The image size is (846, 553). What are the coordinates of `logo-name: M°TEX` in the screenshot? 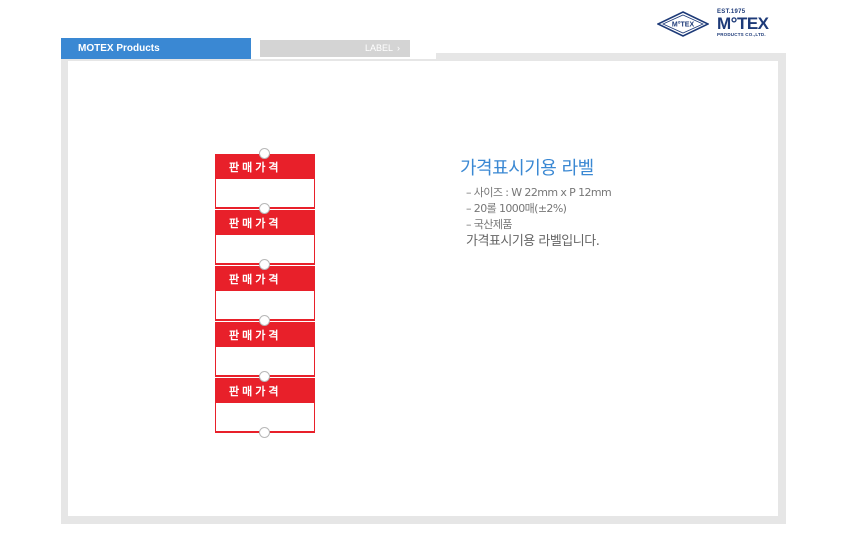 It's located at (743, 23).